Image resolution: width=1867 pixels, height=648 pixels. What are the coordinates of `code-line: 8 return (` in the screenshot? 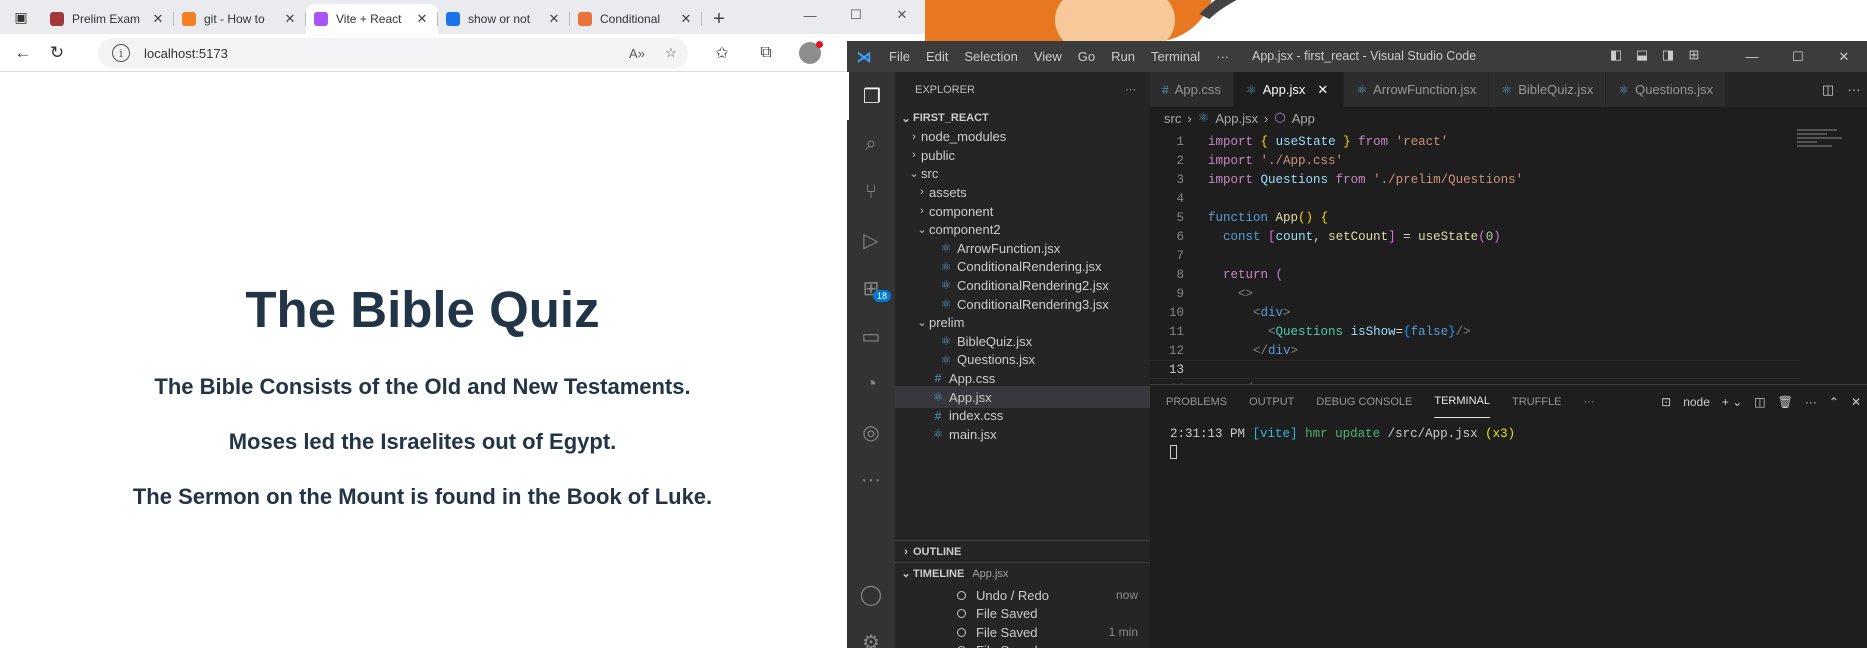 It's located at (1475, 274).